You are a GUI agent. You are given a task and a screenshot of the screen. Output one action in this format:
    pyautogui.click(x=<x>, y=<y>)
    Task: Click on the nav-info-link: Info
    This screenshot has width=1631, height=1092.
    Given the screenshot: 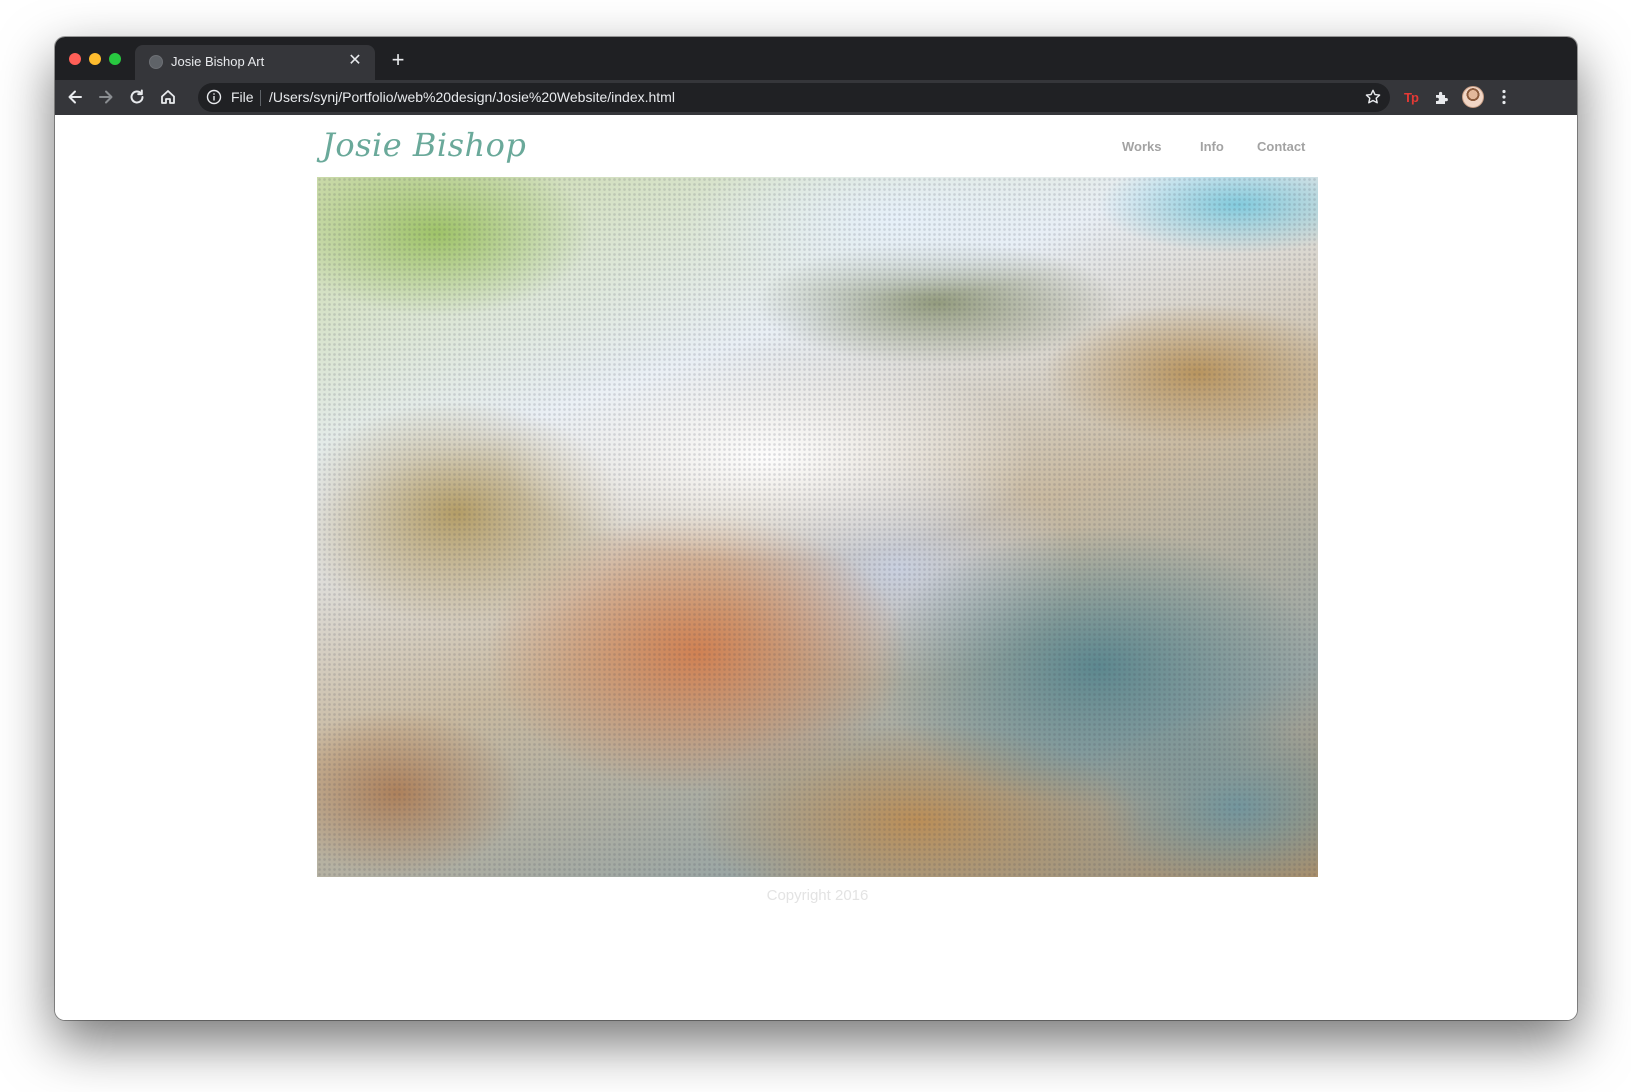 What is the action you would take?
    pyautogui.click(x=1212, y=146)
    